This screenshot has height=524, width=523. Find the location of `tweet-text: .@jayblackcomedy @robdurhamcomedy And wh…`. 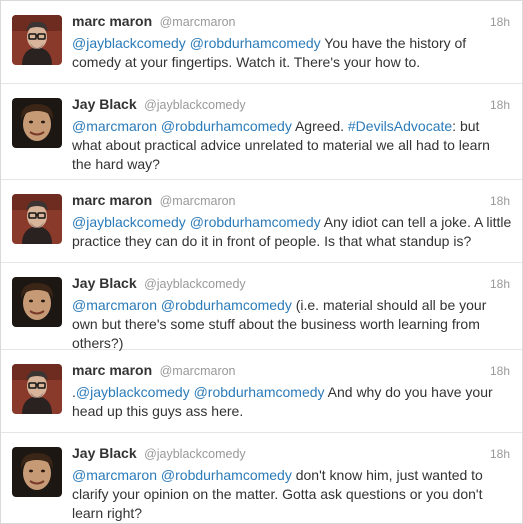

tweet-text: .@jayblackcomedy @robdurhamcomedy And wh… is located at coordinates (292, 402).